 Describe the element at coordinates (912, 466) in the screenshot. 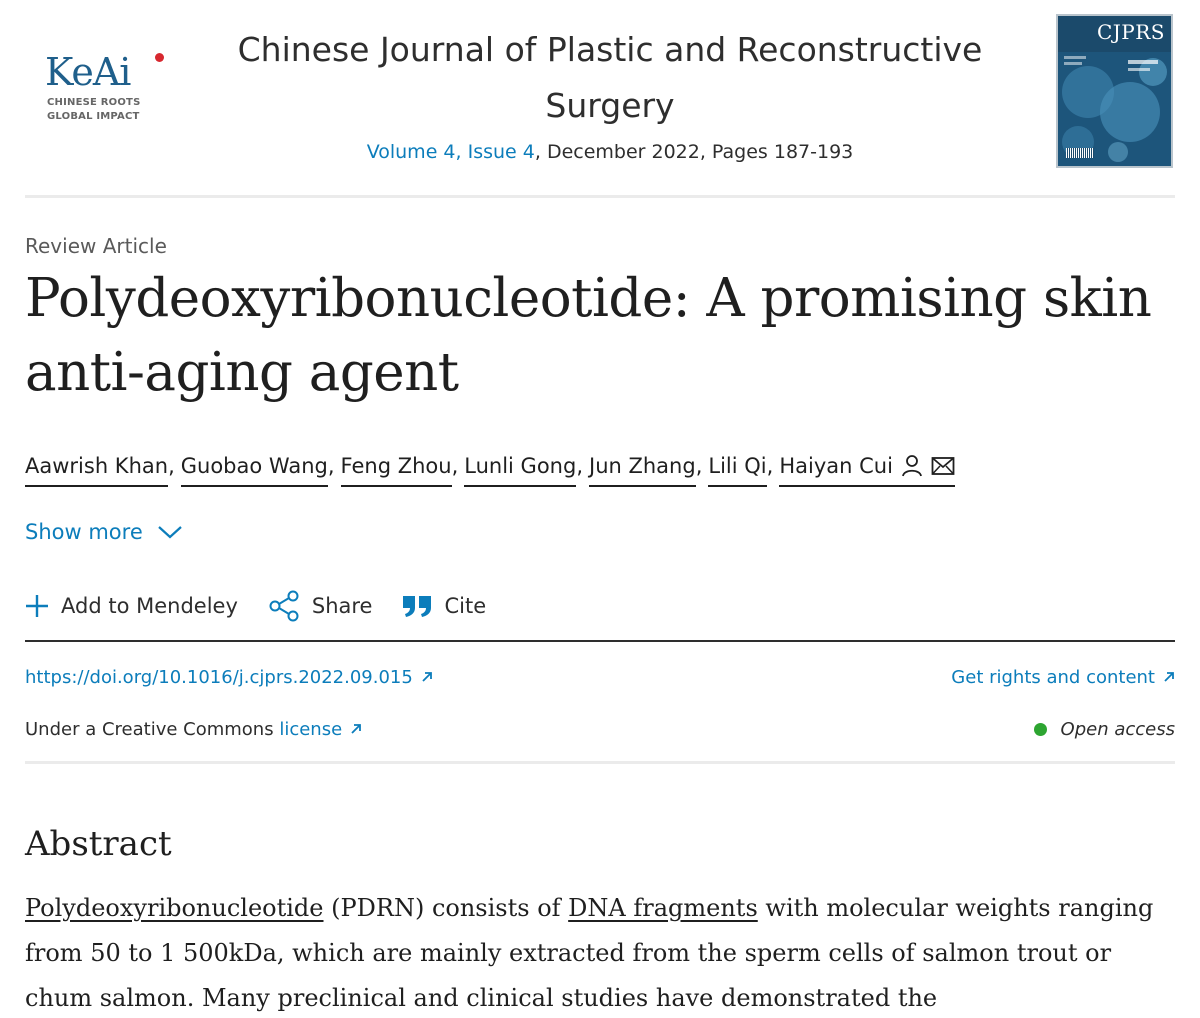

I see `user-icon` at that location.